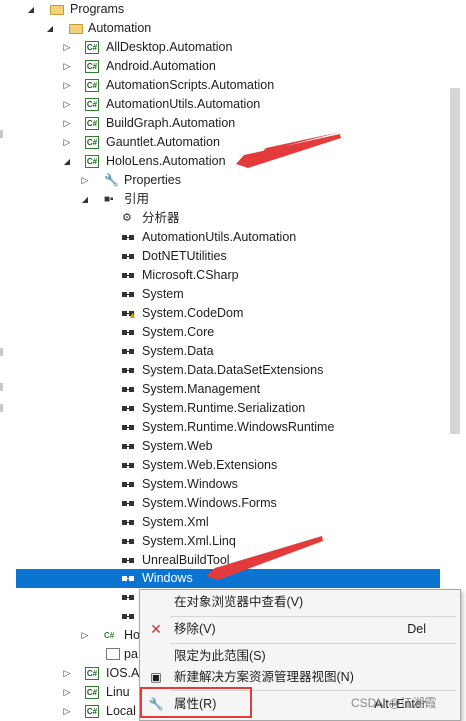  What do you see at coordinates (220, 351) in the screenshot?
I see `tree-row-reference: System.Data` at bounding box center [220, 351].